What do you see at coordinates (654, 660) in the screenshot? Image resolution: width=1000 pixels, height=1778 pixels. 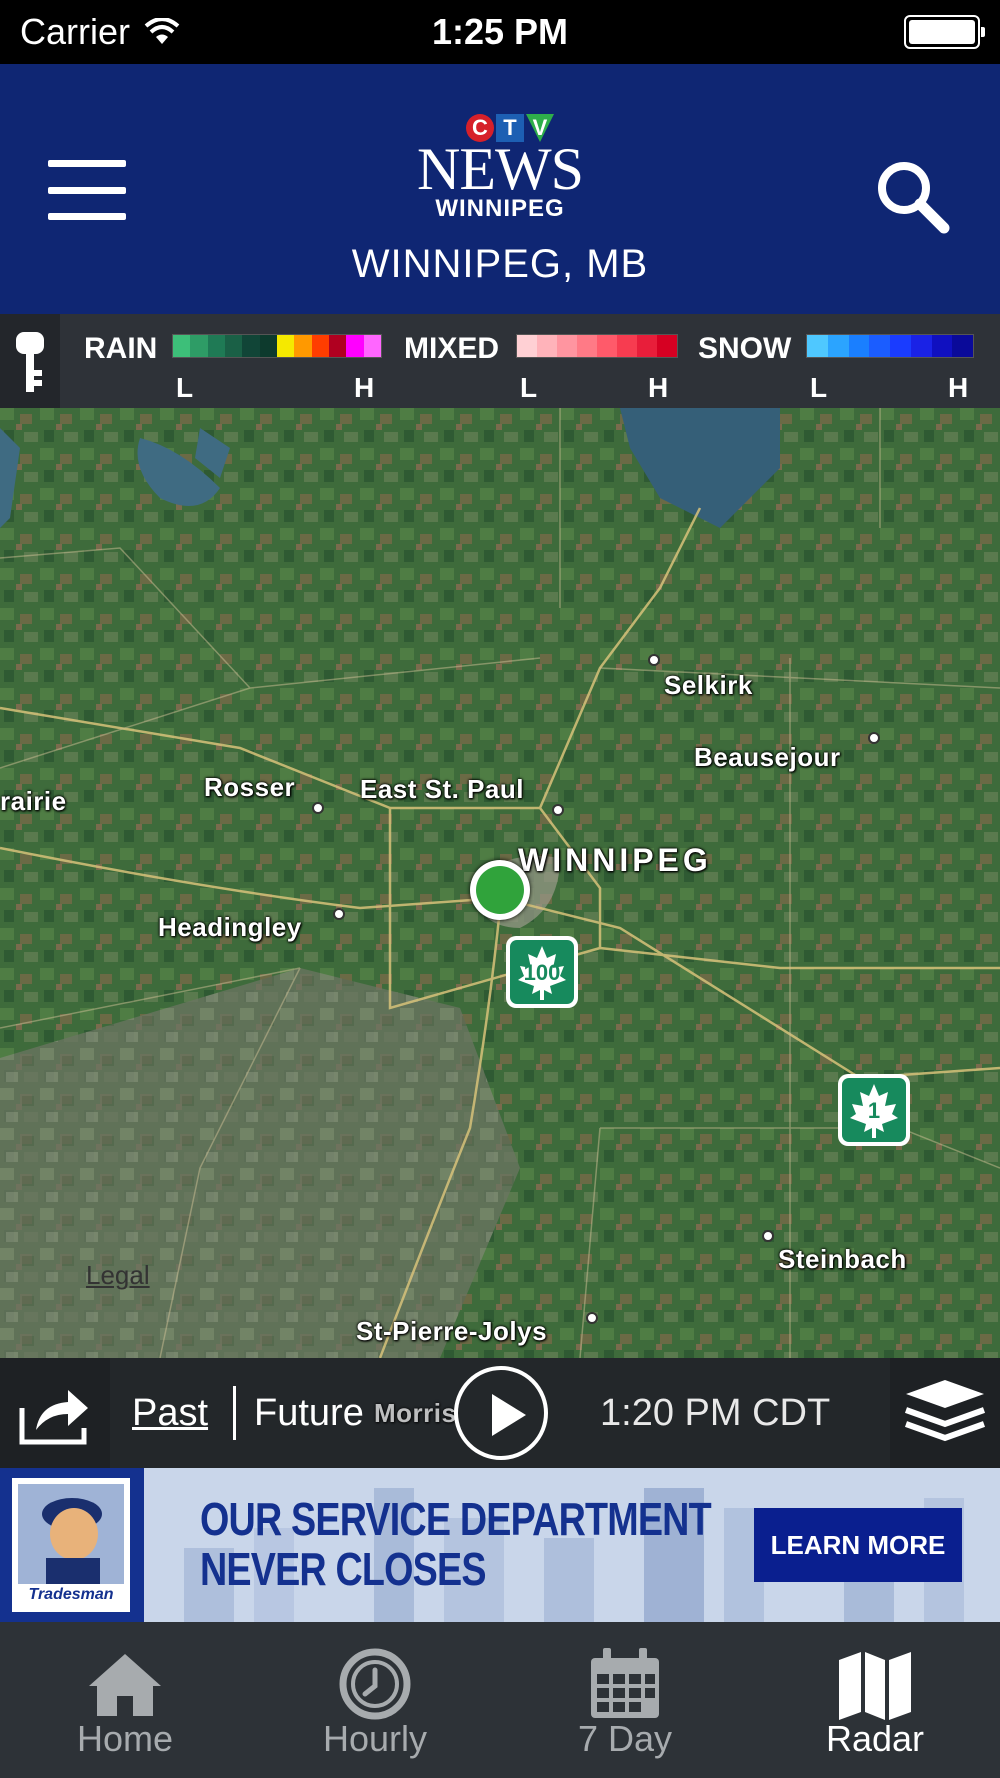 I see `selkirk-dot` at bounding box center [654, 660].